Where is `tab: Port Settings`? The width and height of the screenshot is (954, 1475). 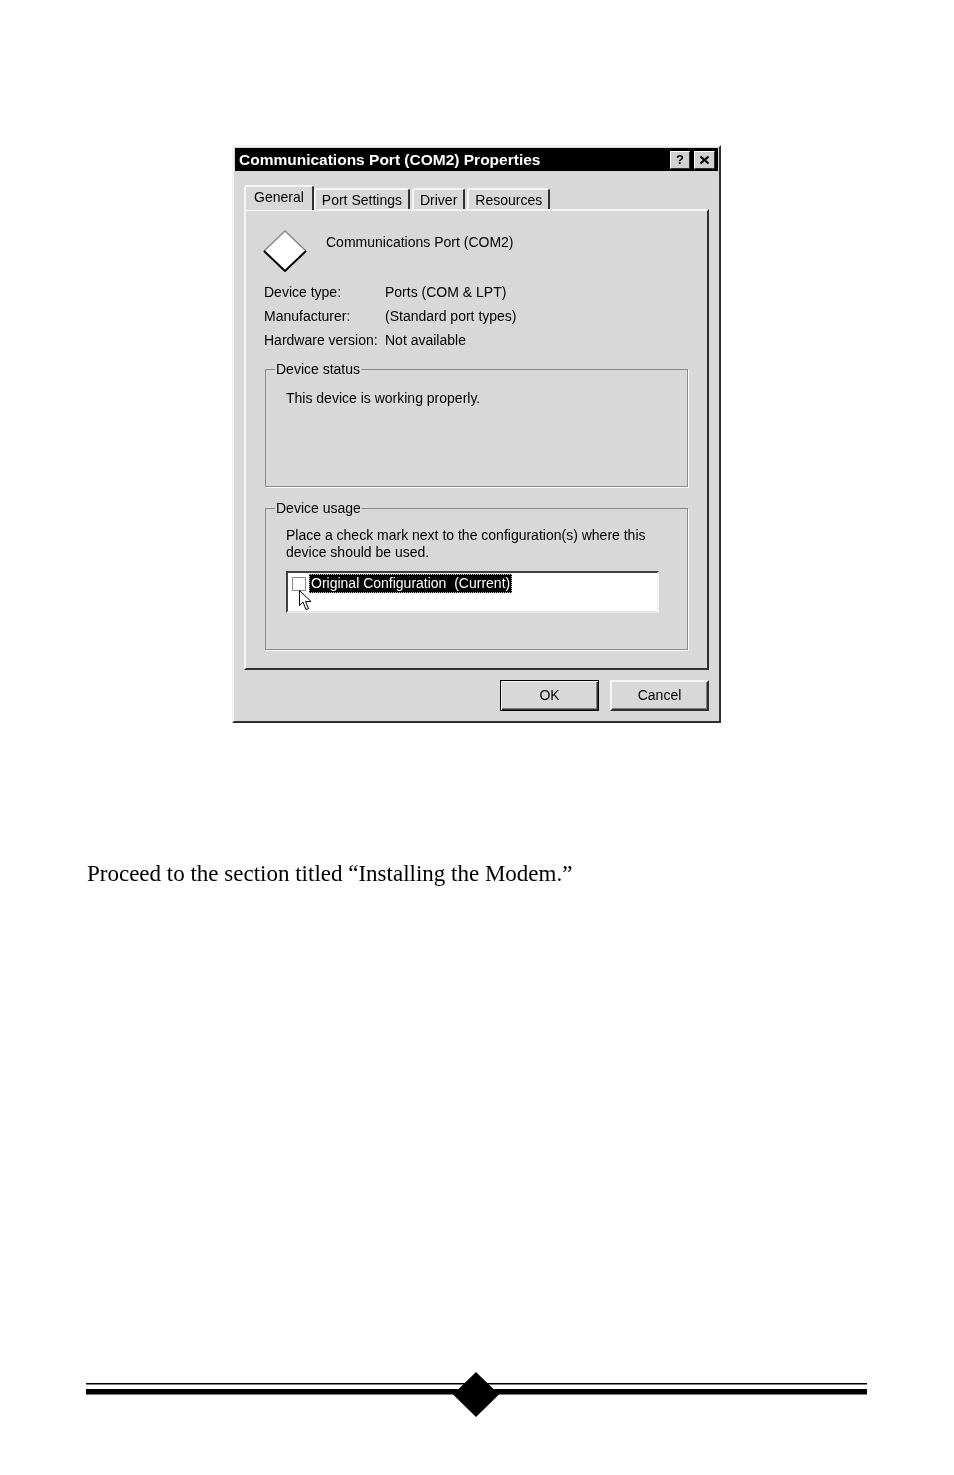
tab: Port Settings is located at coordinates (361, 198).